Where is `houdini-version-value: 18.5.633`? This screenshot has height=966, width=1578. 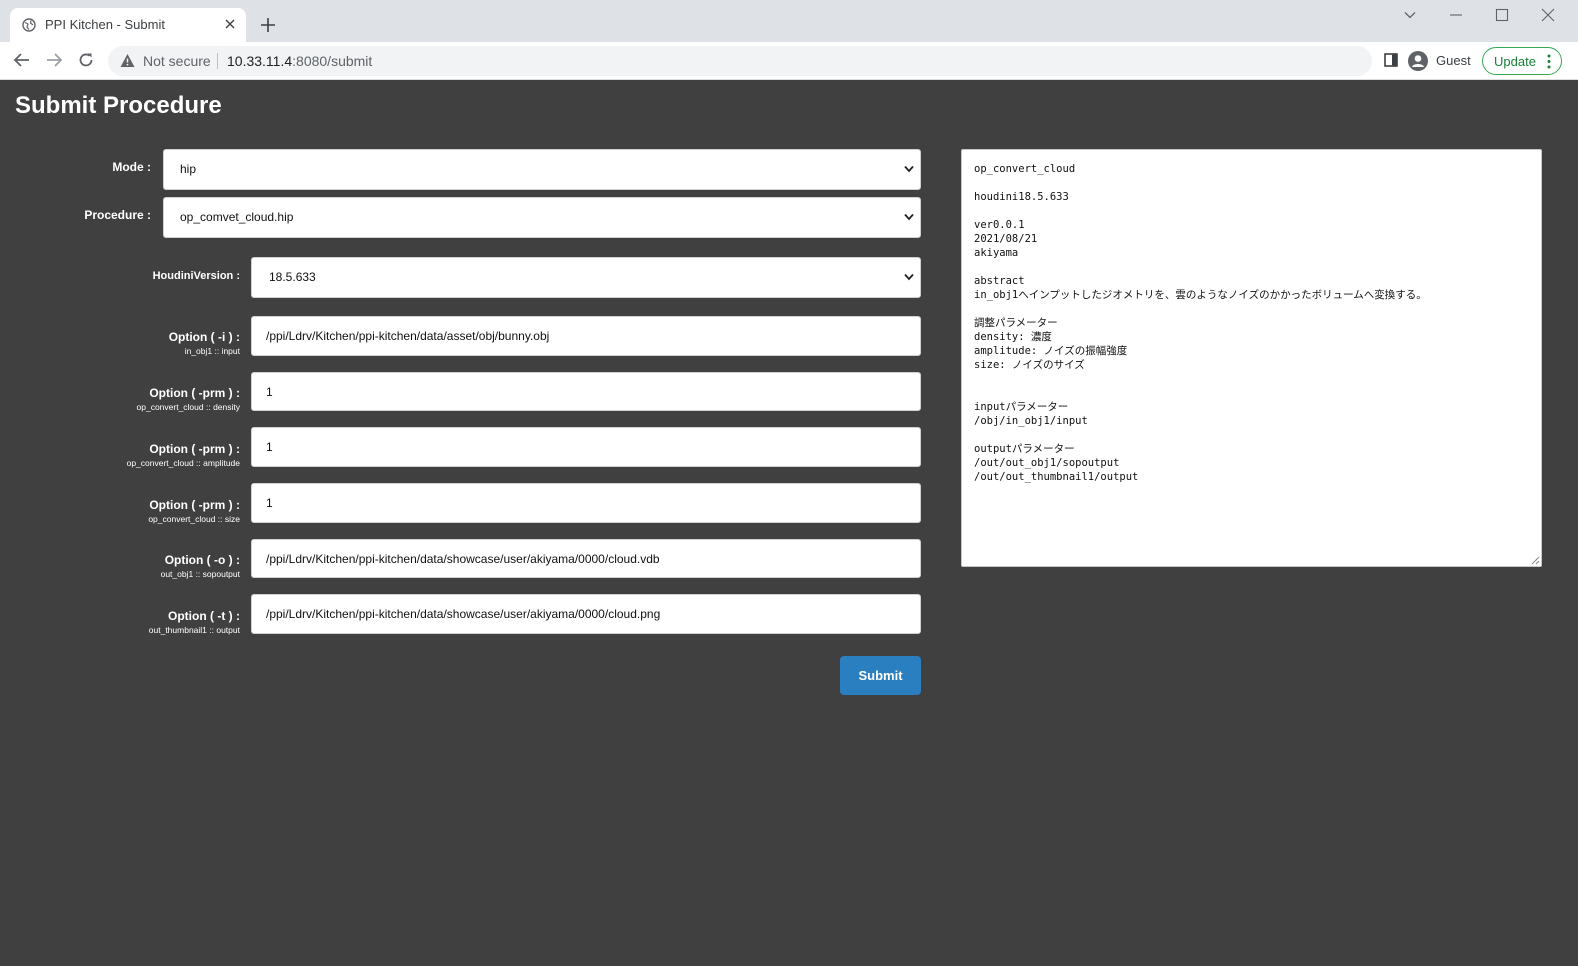 houdini-version-value: 18.5.633 is located at coordinates (292, 277).